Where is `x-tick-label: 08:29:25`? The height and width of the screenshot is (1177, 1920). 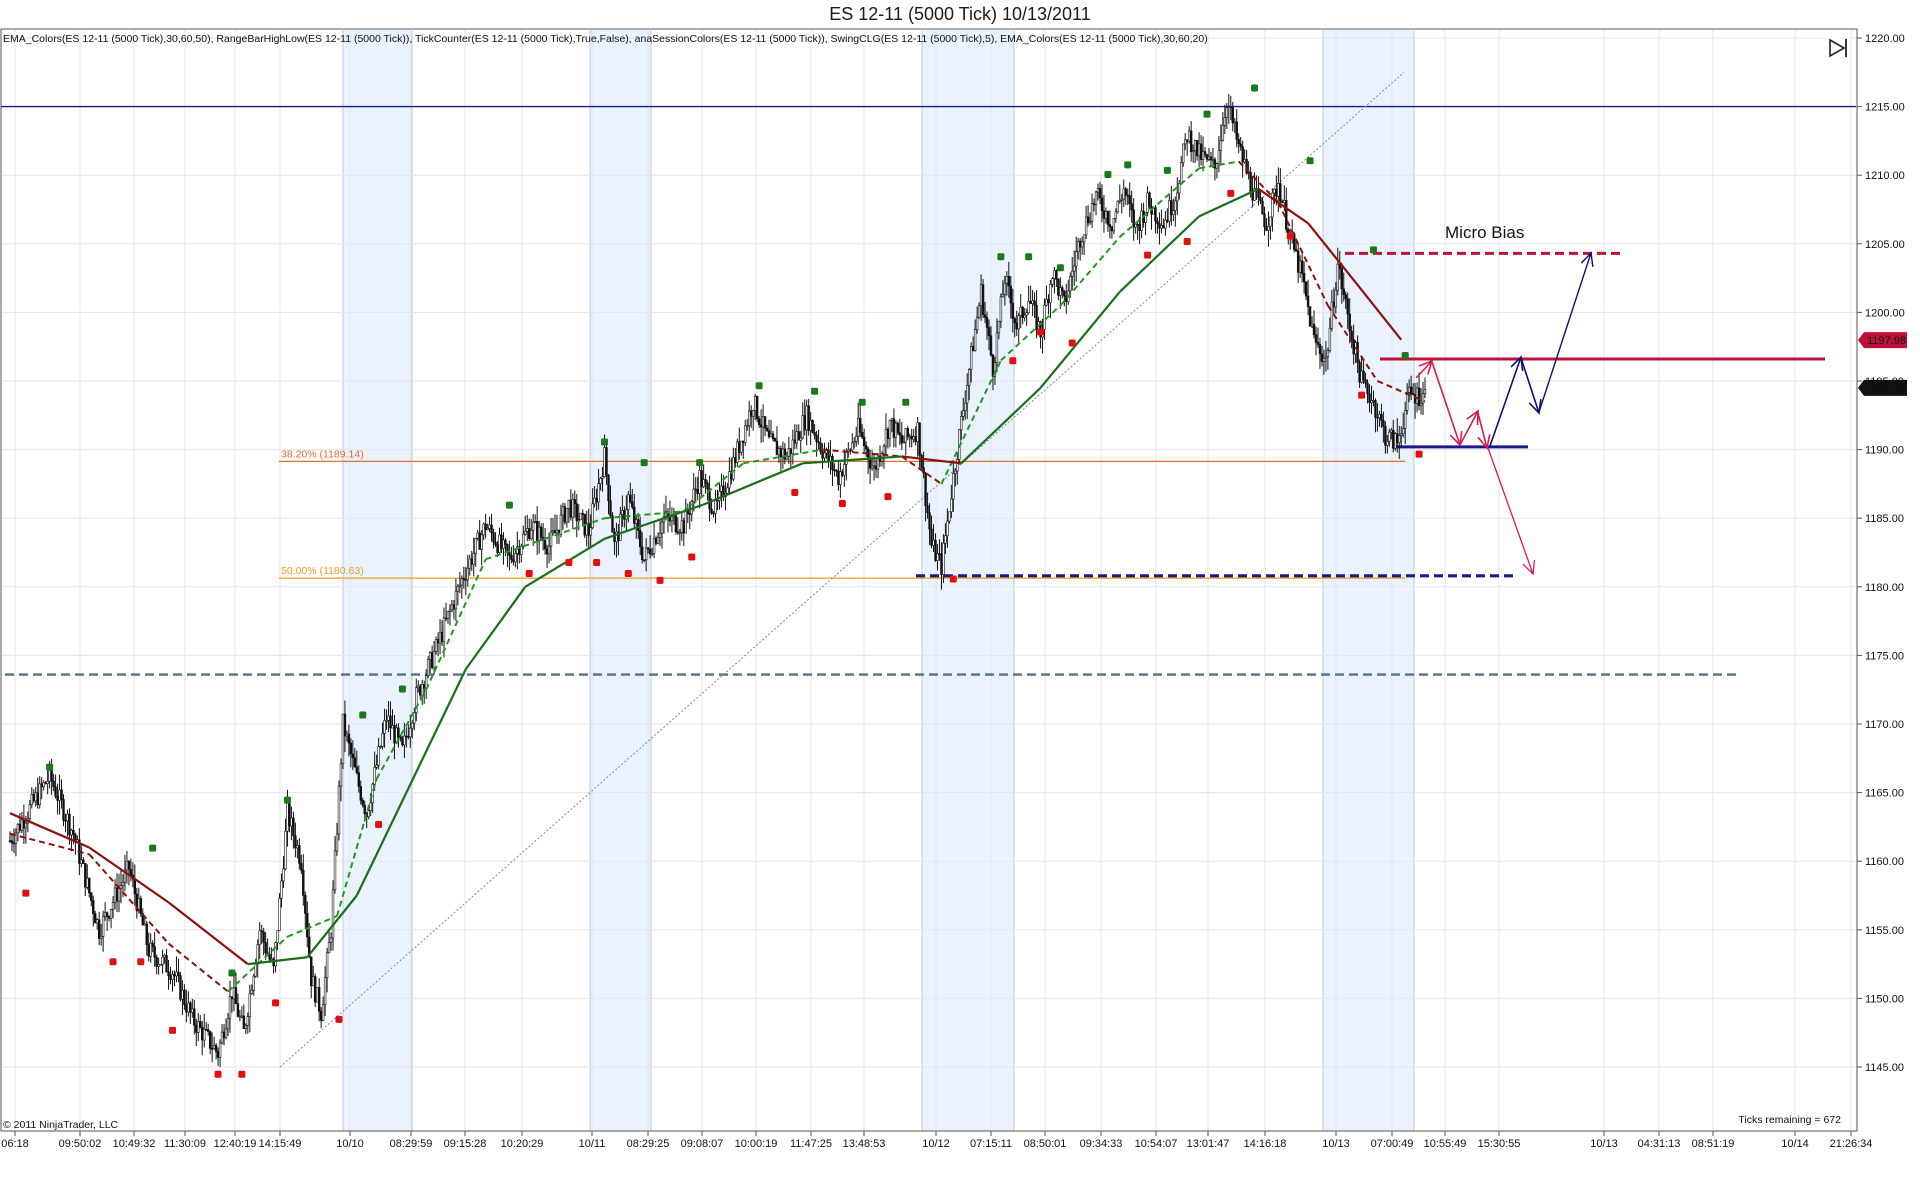
x-tick-label: 08:29:25 is located at coordinates (648, 1144).